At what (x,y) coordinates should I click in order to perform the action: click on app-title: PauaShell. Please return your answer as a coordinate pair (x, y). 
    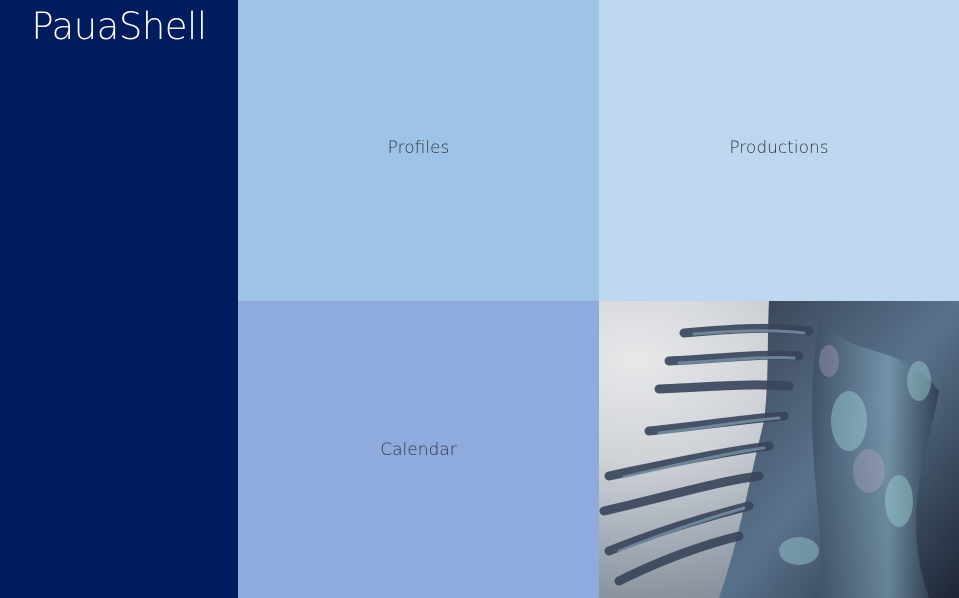
    Looking at the image, I should click on (119, 26).